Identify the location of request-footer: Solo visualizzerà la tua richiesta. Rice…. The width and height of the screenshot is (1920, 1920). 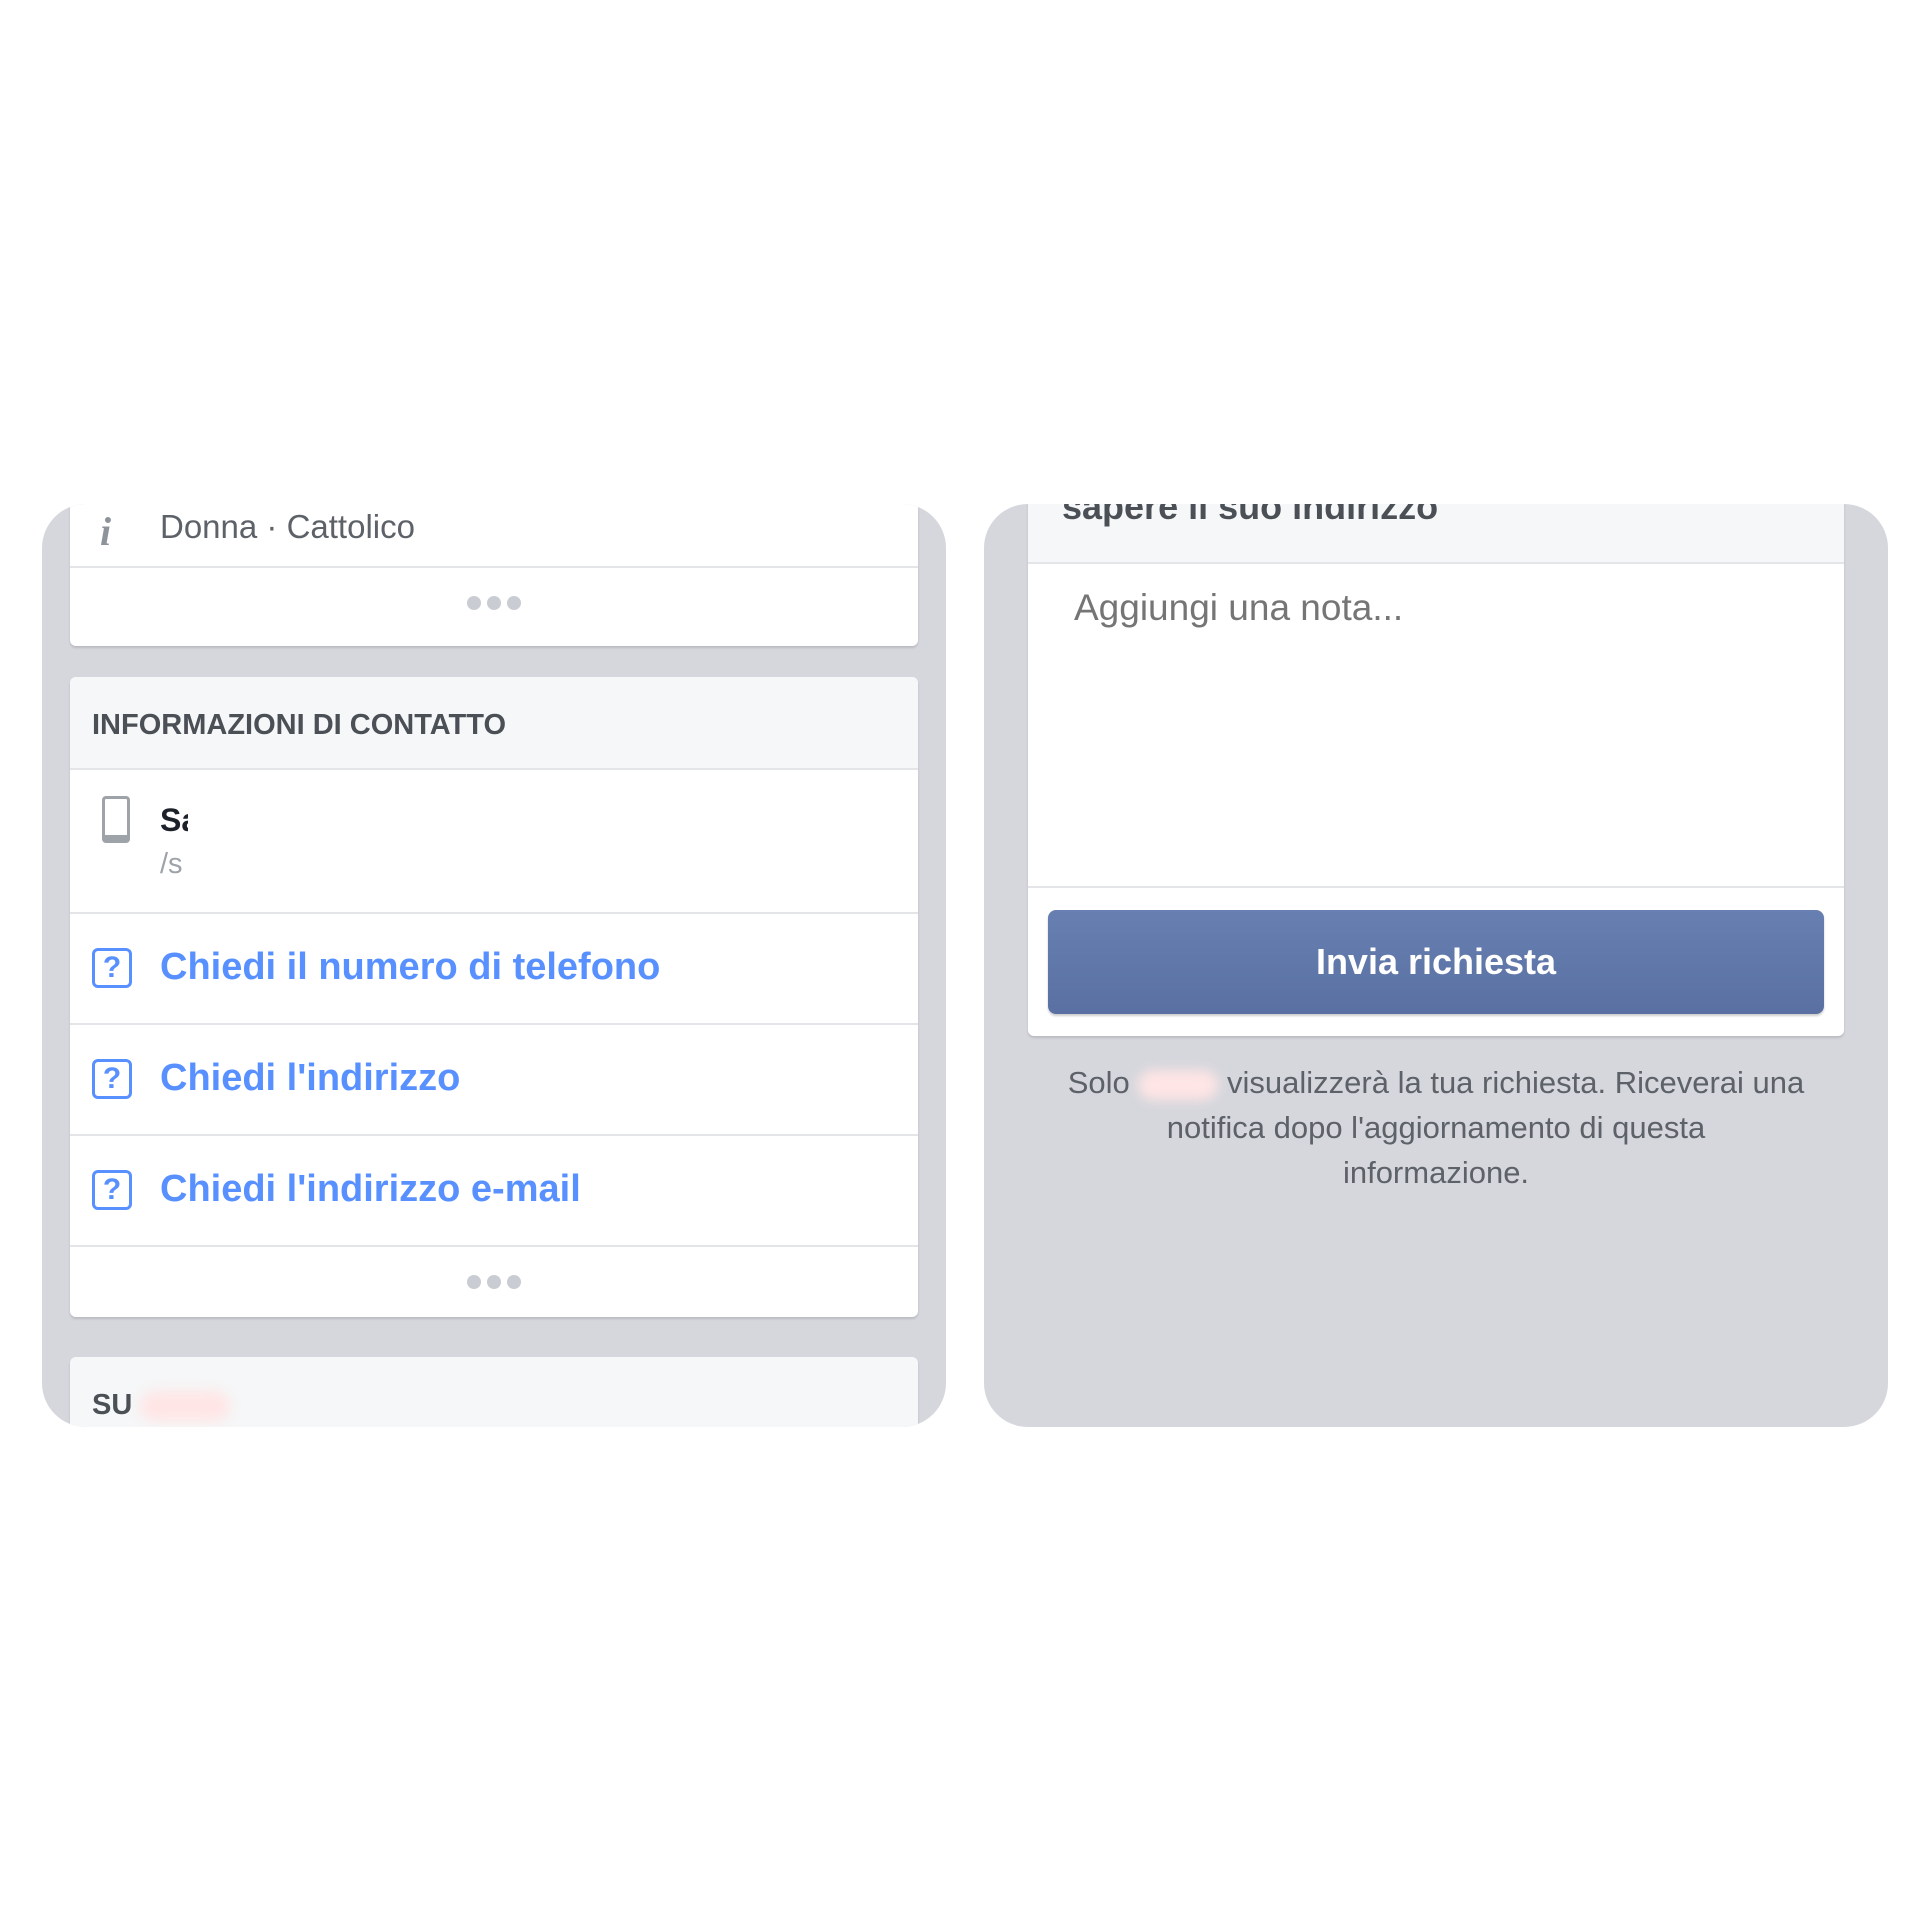
(1436, 1127).